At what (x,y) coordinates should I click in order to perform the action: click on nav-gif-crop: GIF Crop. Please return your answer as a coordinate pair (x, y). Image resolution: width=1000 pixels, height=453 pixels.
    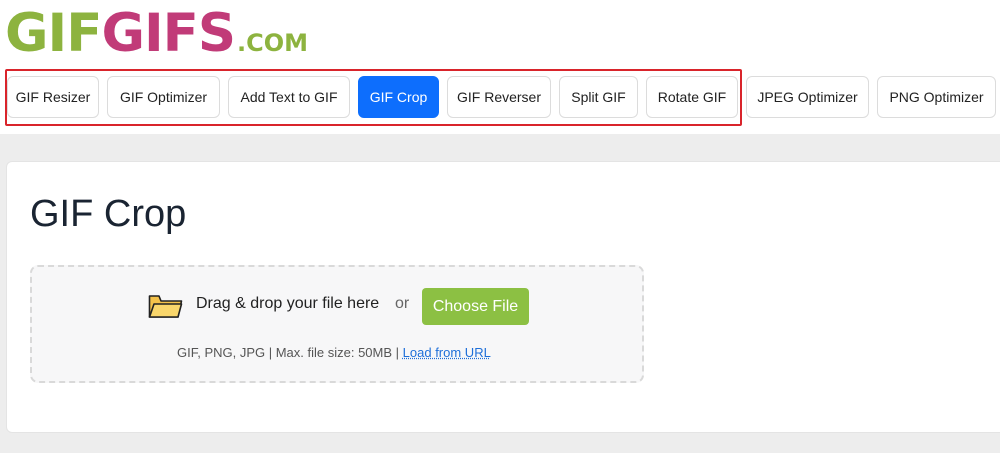
    Looking at the image, I should click on (398, 97).